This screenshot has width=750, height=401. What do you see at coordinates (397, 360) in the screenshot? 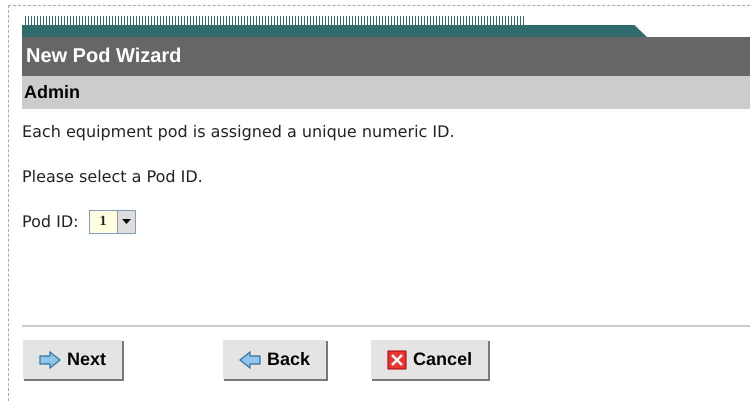
I see `close-icon` at bounding box center [397, 360].